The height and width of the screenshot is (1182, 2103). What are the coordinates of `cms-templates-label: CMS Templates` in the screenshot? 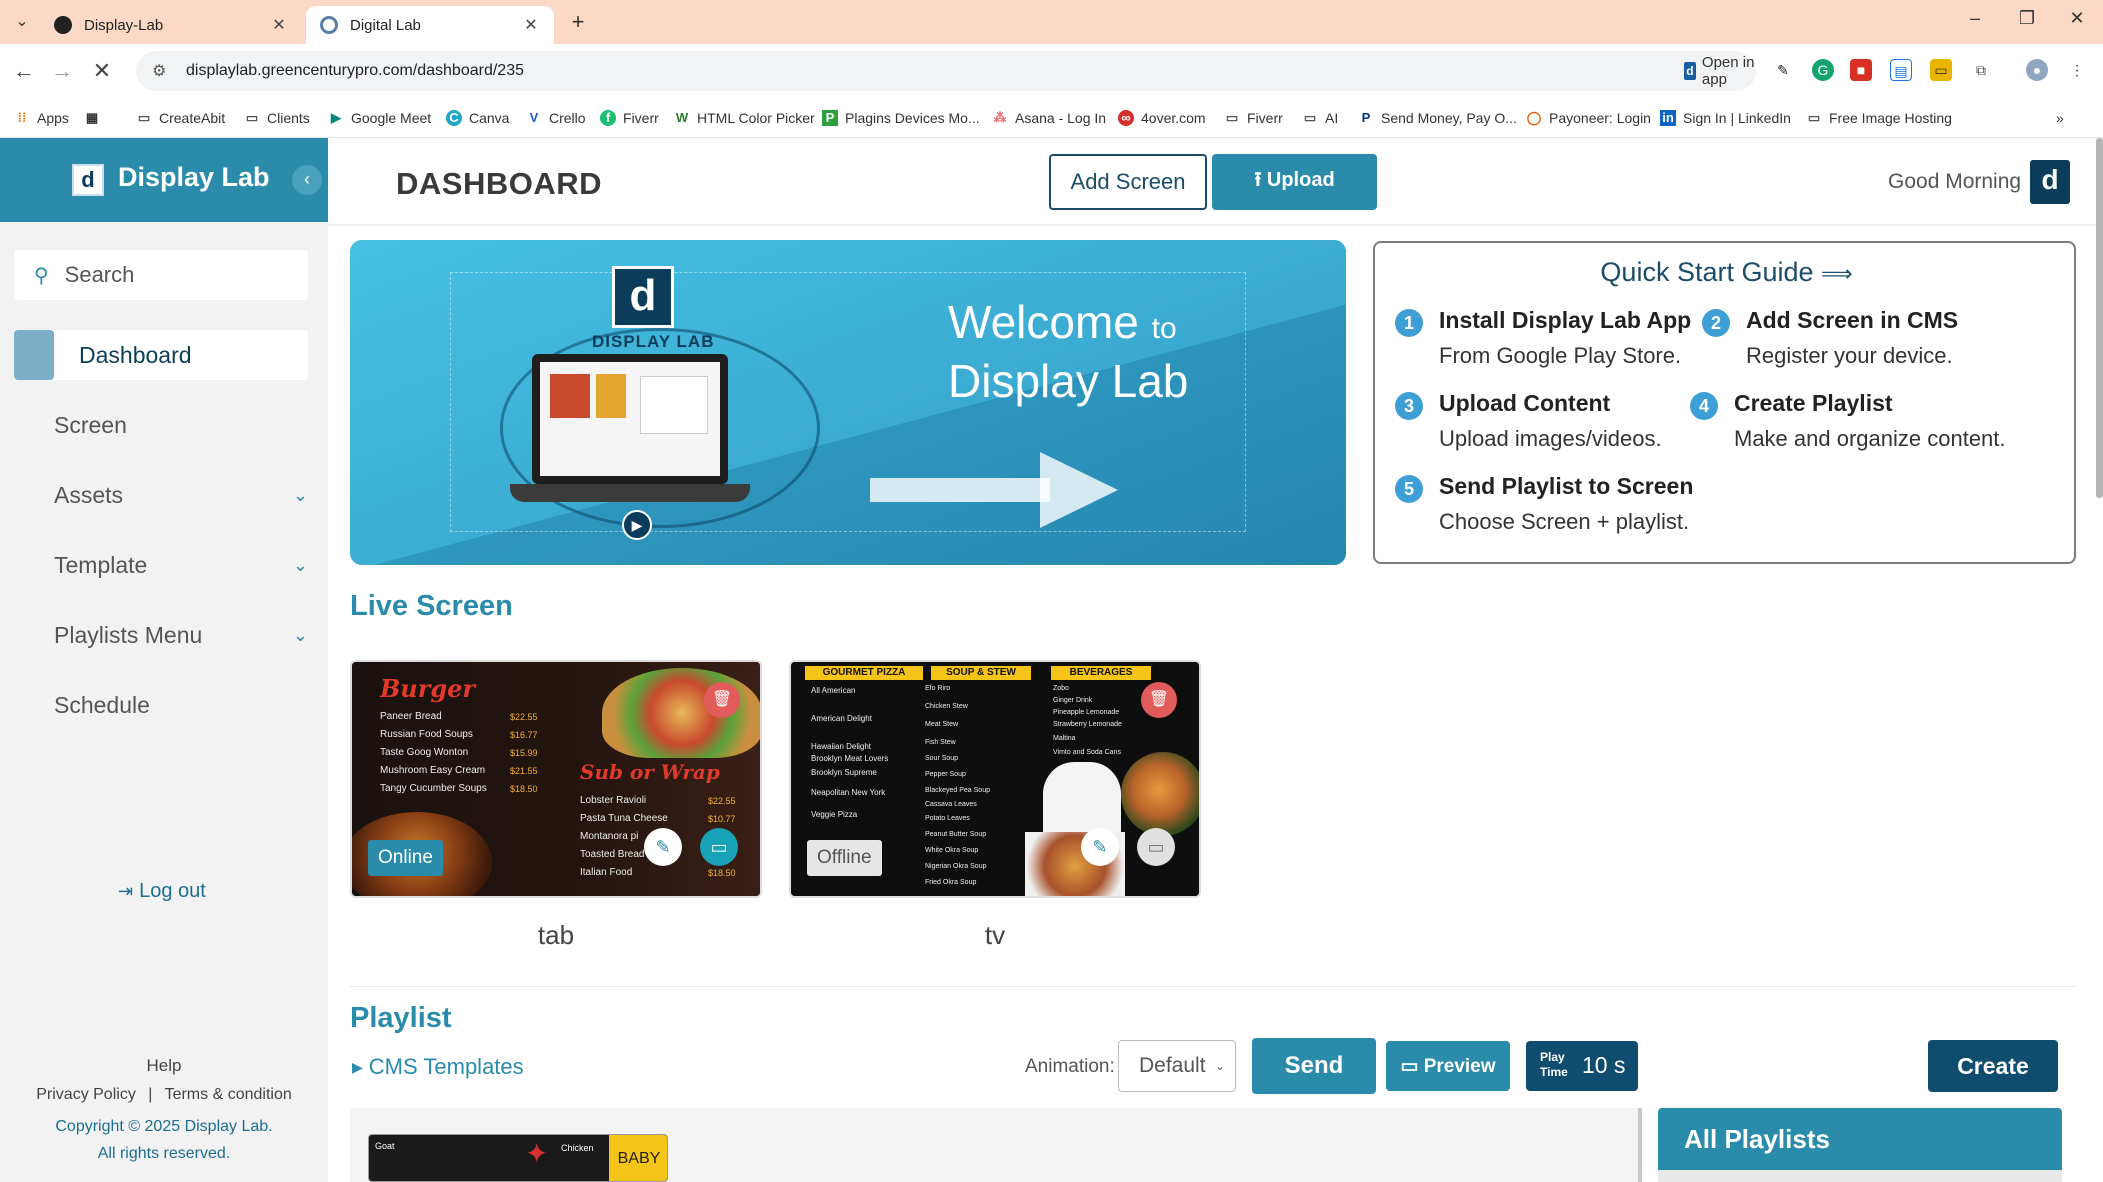 It's located at (446, 1066).